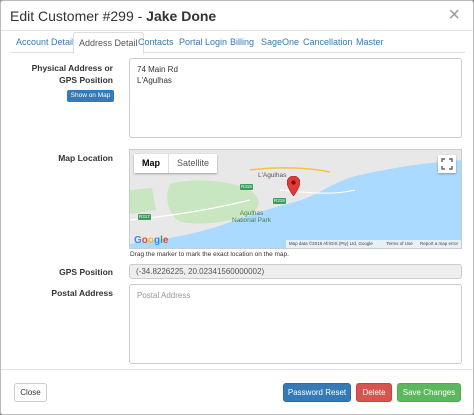 Image resolution: width=474 pixels, height=415 pixels. Describe the element at coordinates (272, 175) in the screenshot. I see `place-label-town: L'Agulhas` at that location.